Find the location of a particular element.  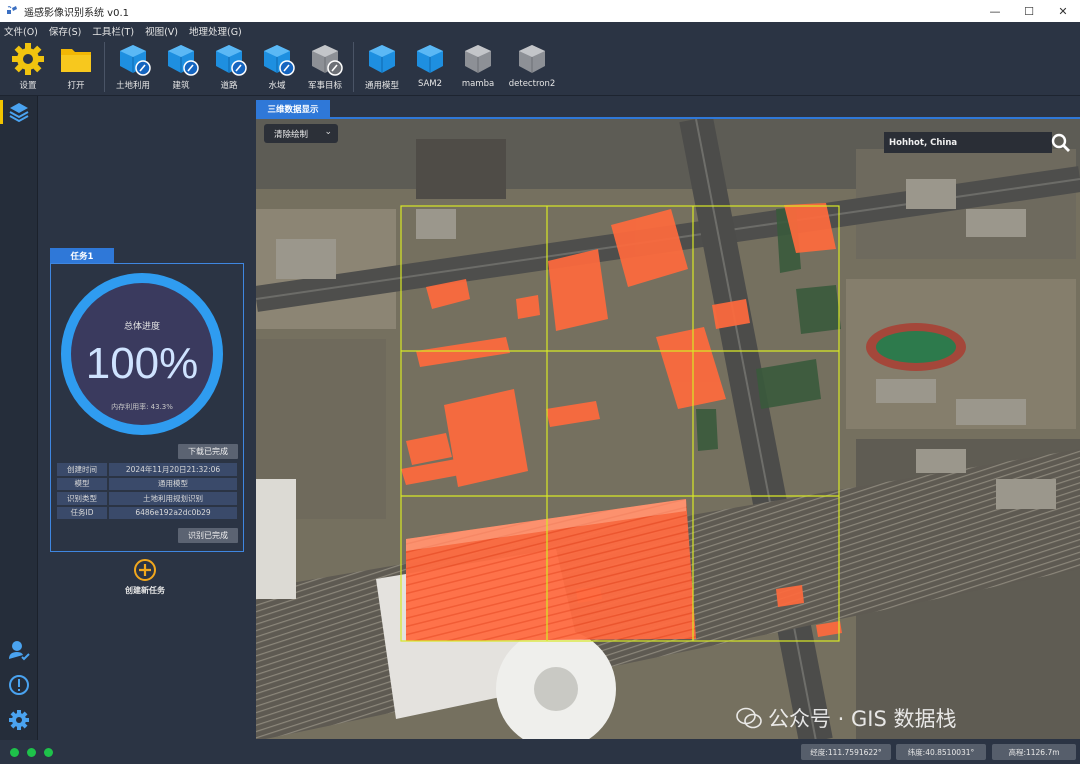

progress-ring: 总体进度 100% 内存利用率: 43.3% is located at coordinates (142, 354).